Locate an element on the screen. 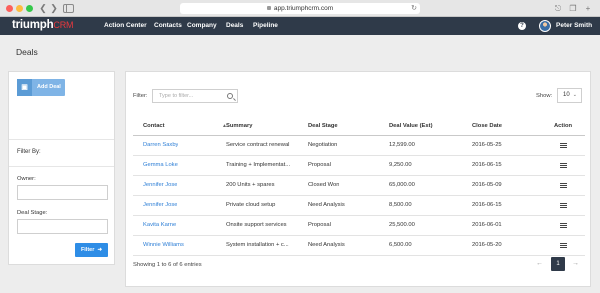  close-window-button is located at coordinates (9, 8).